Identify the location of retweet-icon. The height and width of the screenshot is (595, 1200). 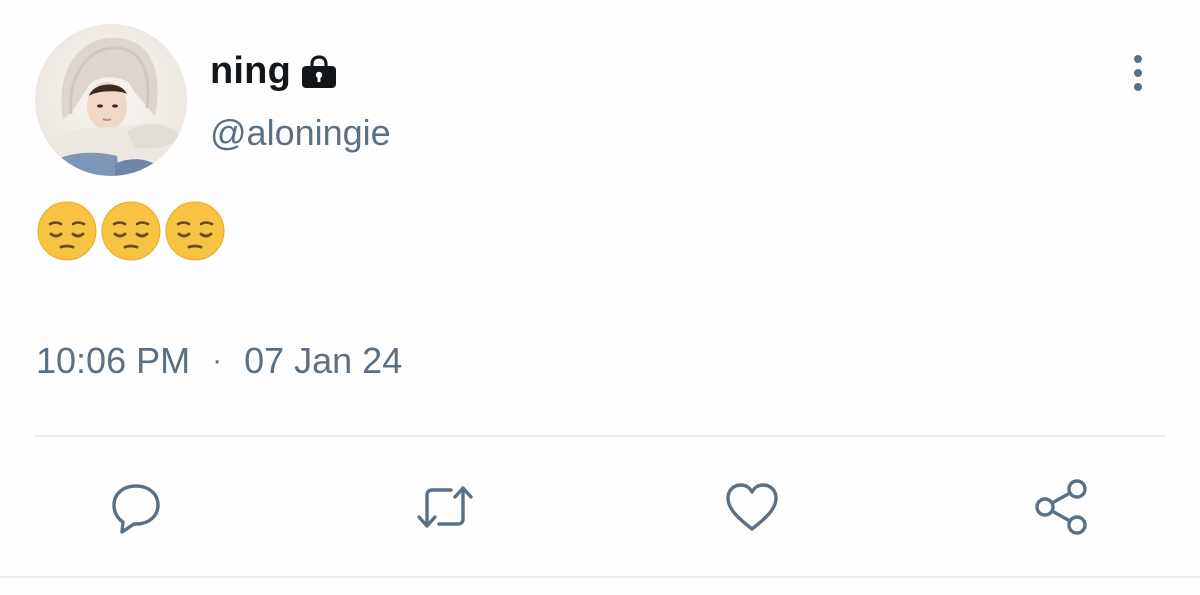
(445, 507).